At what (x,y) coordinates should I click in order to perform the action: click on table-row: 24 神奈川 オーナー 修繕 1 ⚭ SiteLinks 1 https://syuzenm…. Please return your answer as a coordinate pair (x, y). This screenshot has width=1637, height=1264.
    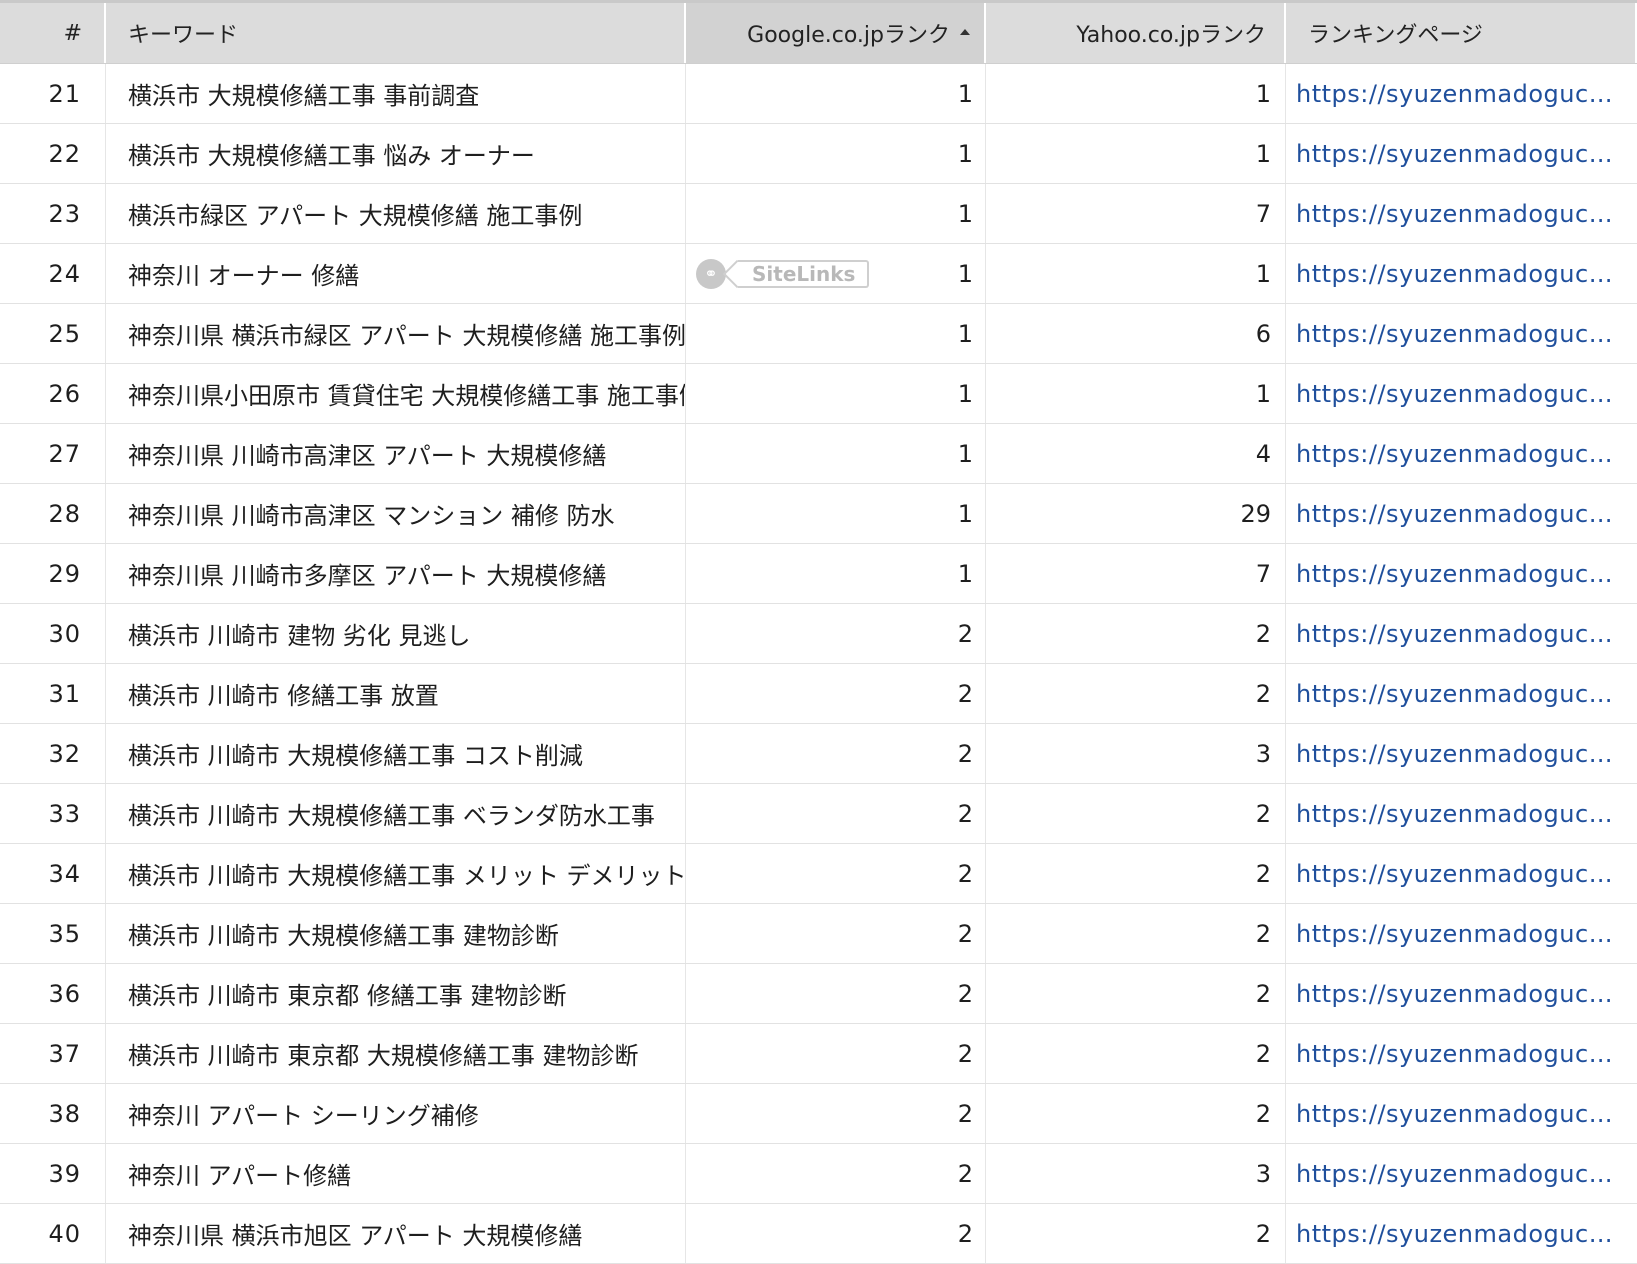
    Looking at the image, I should click on (818, 274).